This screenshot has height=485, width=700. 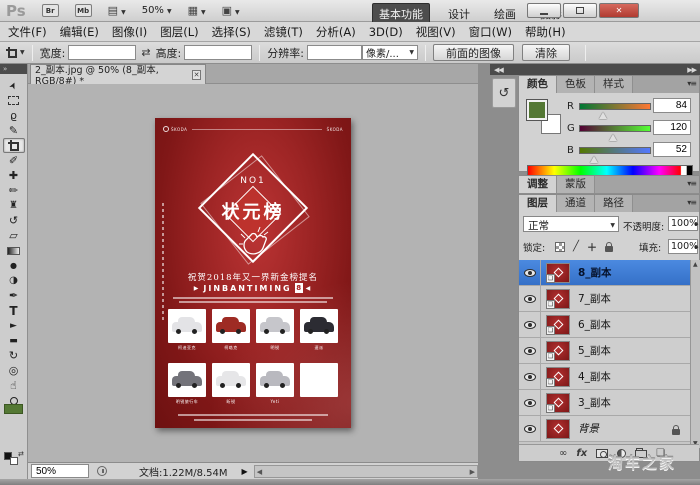 I want to click on workspace-tab-painting: 绘画, so click(x=505, y=14).